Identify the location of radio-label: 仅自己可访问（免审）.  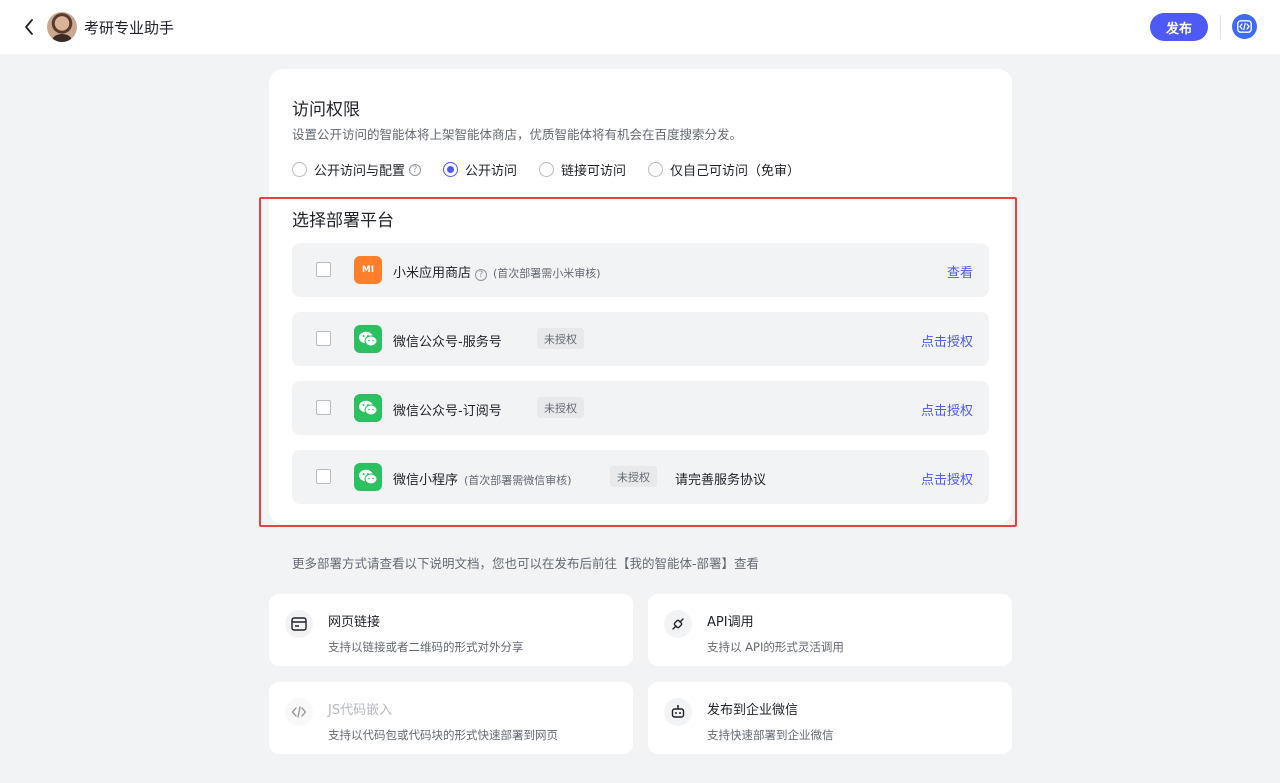
(735, 171).